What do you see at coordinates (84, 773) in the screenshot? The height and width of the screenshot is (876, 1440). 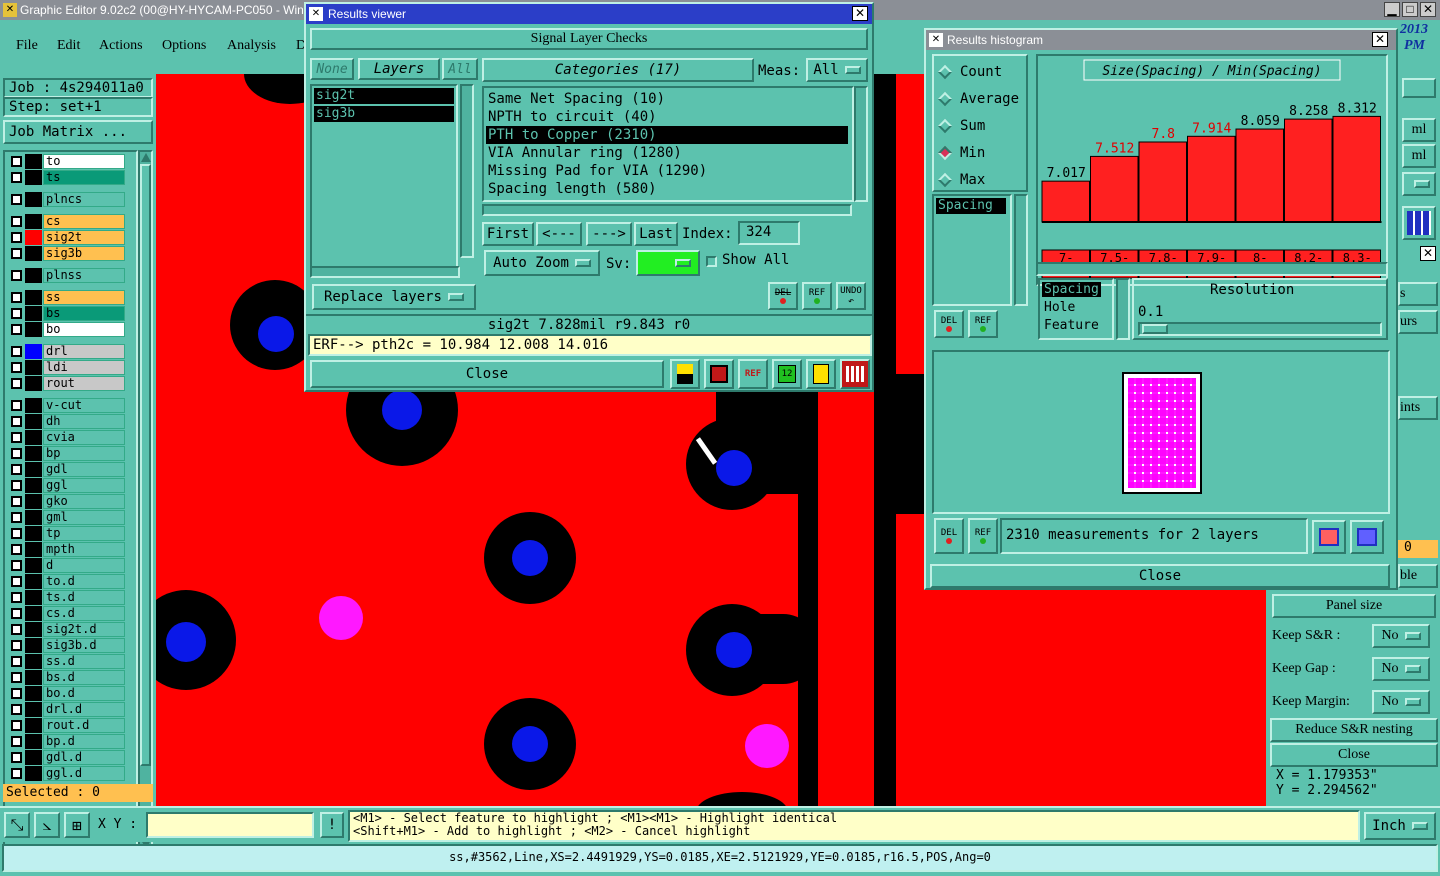 I see `layer-name: ggl.d` at bounding box center [84, 773].